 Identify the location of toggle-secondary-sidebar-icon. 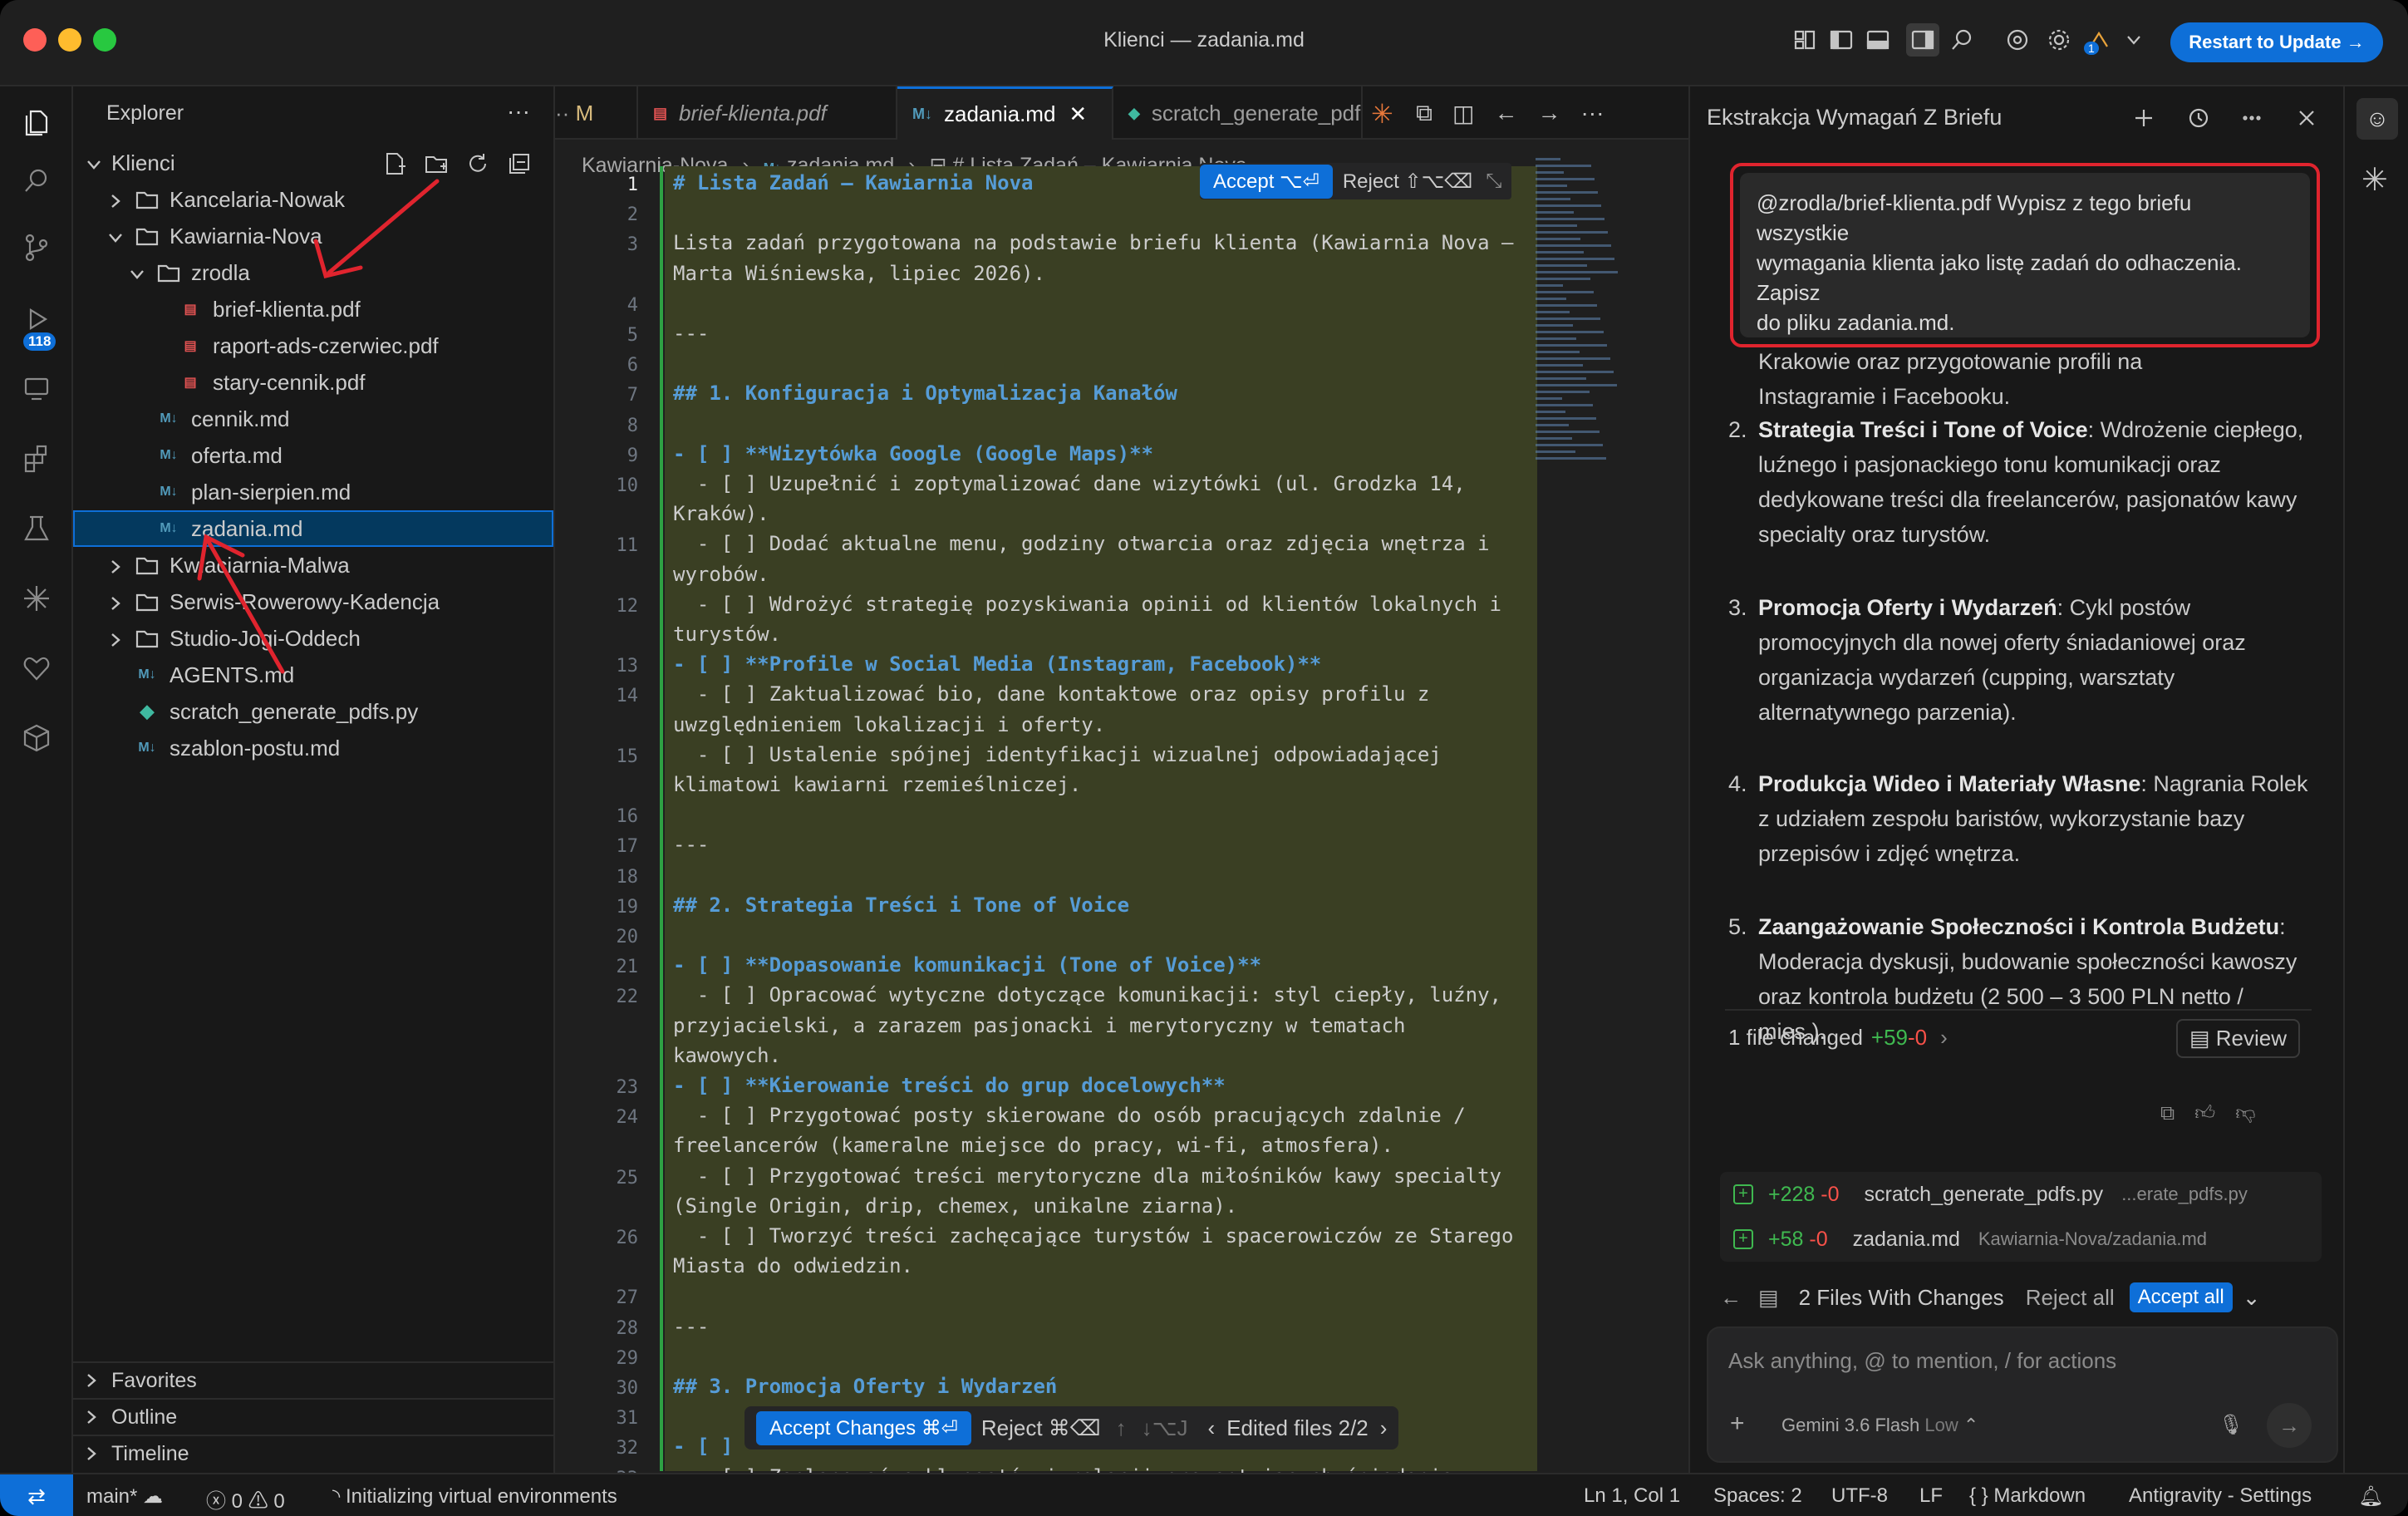
(1922, 40).